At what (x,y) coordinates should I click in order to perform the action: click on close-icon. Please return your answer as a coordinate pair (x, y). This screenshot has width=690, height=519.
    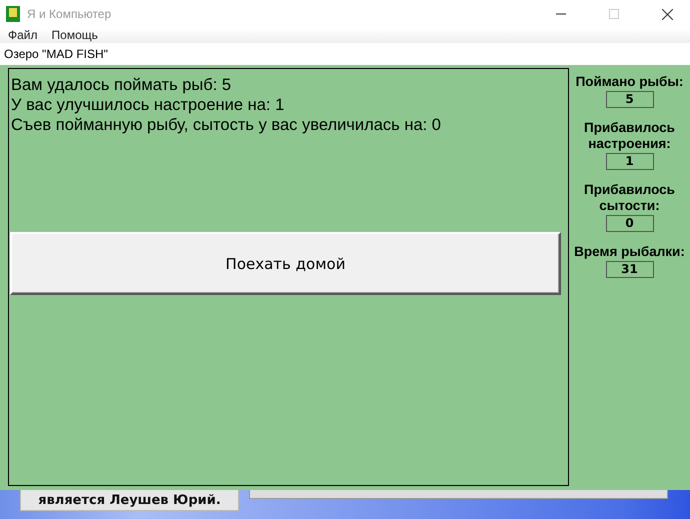
    Looking at the image, I should click on (667, 14).